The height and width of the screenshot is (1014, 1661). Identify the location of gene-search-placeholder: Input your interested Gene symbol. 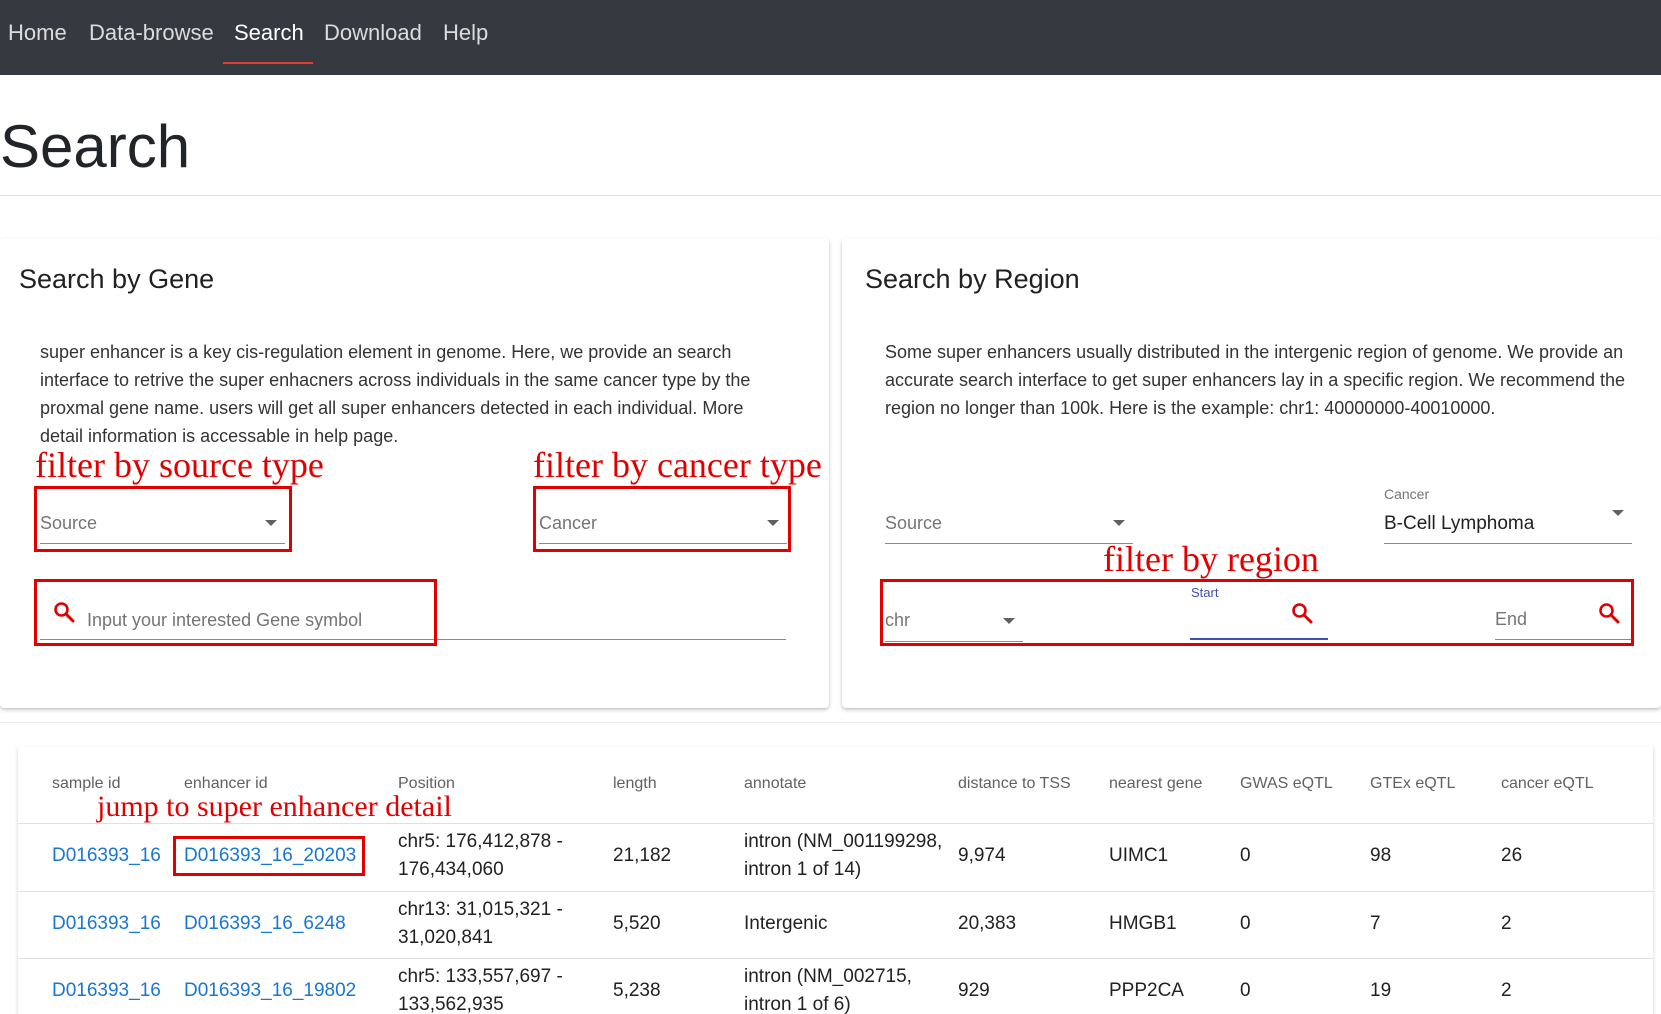
(225, 620).